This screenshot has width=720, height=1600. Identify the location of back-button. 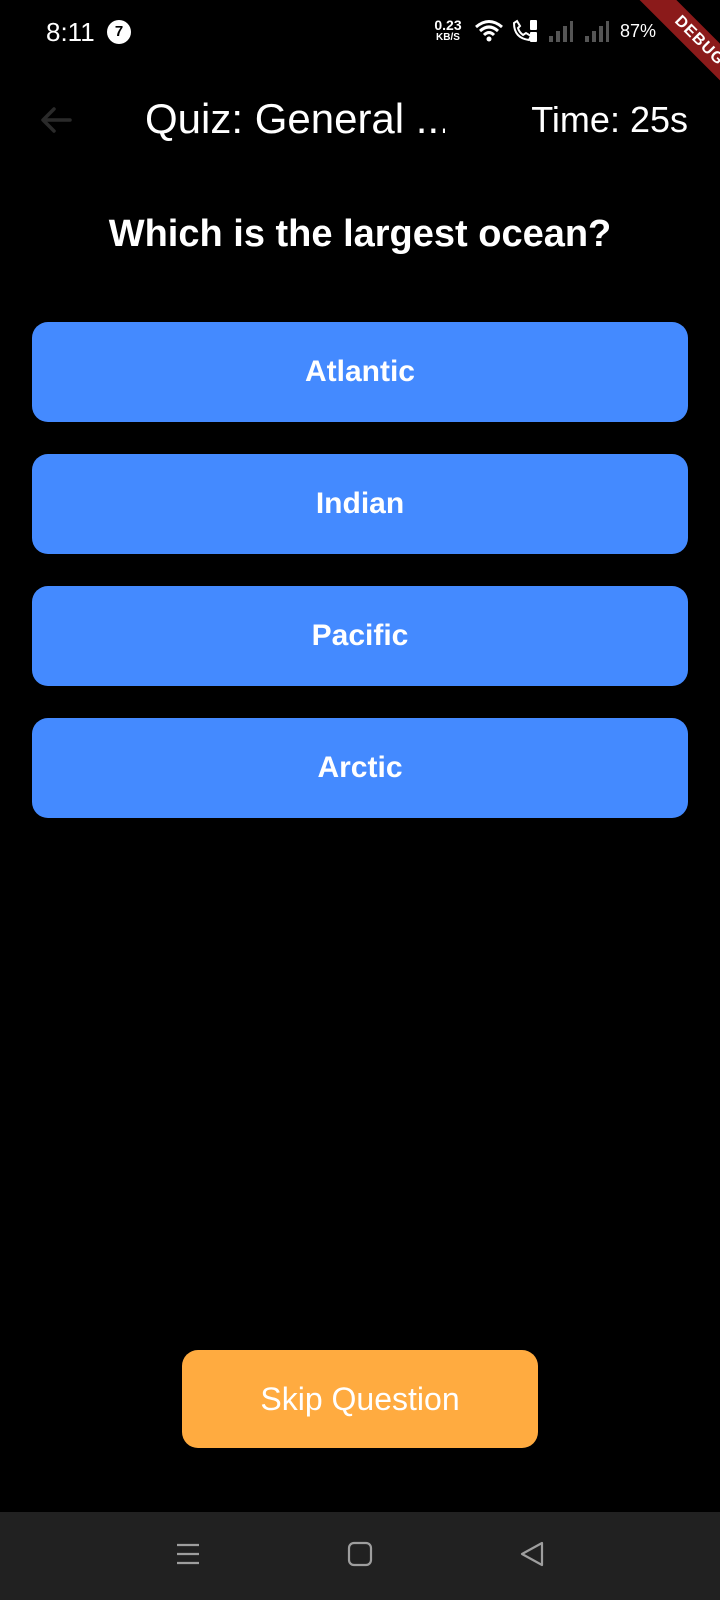
(56, 122).